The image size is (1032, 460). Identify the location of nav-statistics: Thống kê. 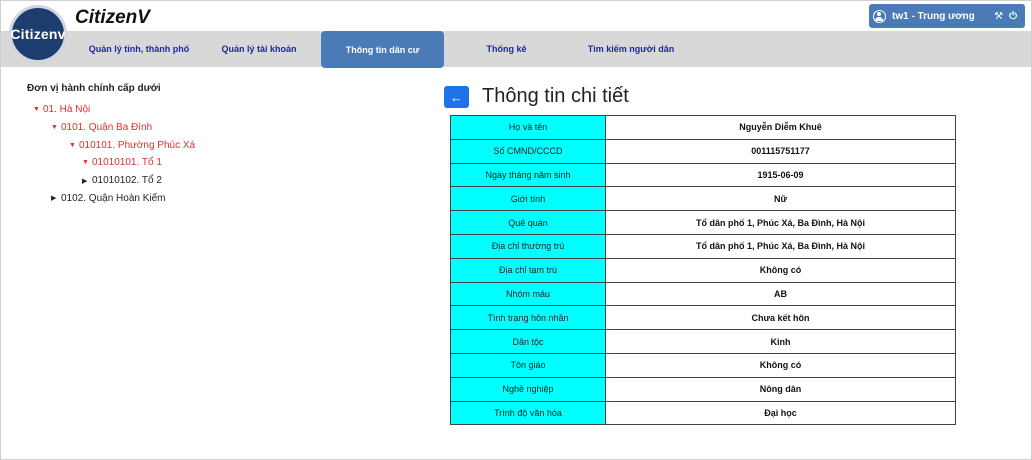
(506, 49).